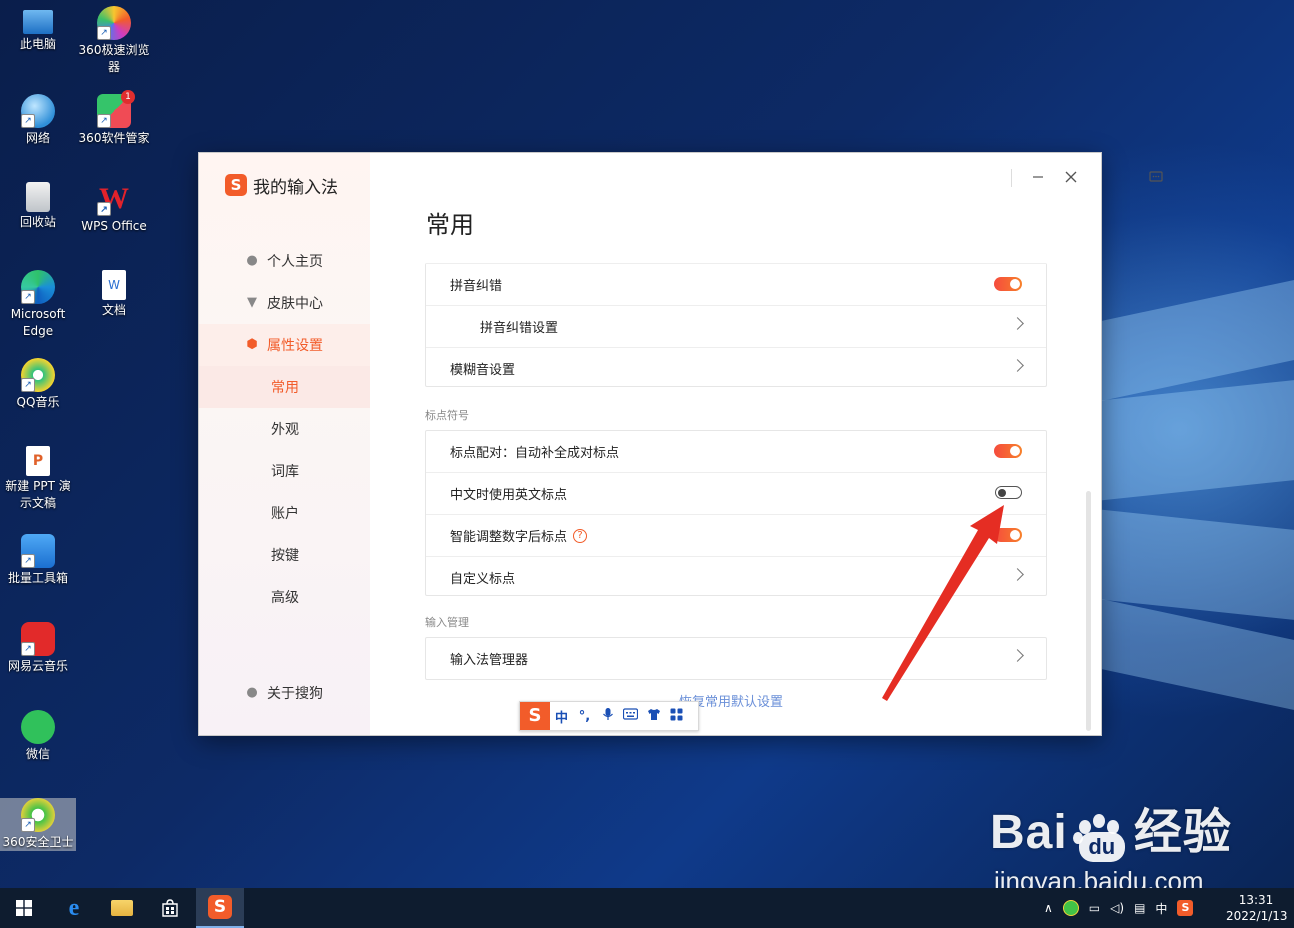 The image size is (1294, 928). Describe the element at coordinates (736, 452) in the screenshot. I see `setting-row-punct-pairing: 标点配对：自动补全成对标点` at that location.